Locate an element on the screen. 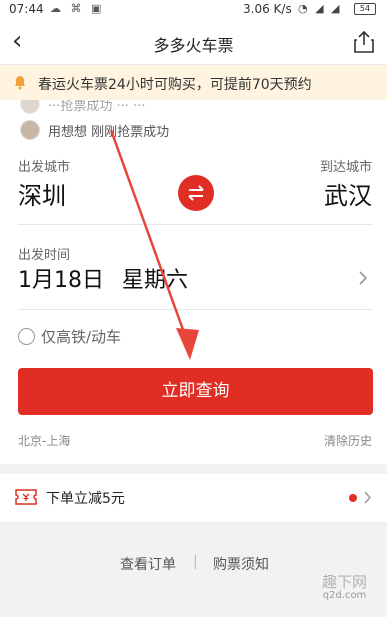 The height and width of the screenshot is (617, 387). footer-links: 查看订单 | 购票须知 is located at coordinates (193, 563).